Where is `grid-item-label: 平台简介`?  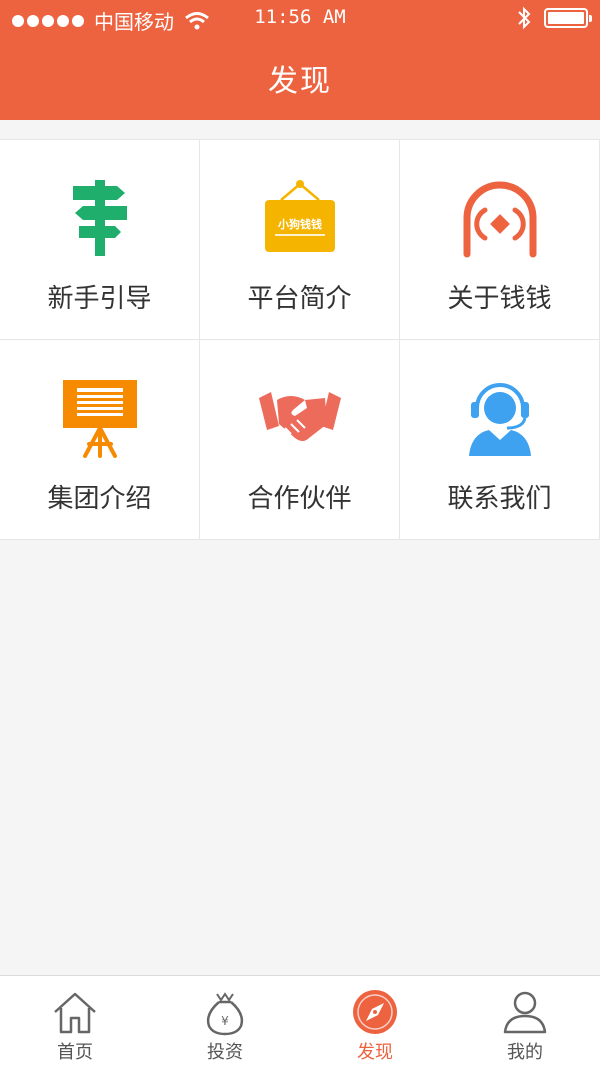 grid-item-label: 平台简介 is located at coordinates (299, 299).